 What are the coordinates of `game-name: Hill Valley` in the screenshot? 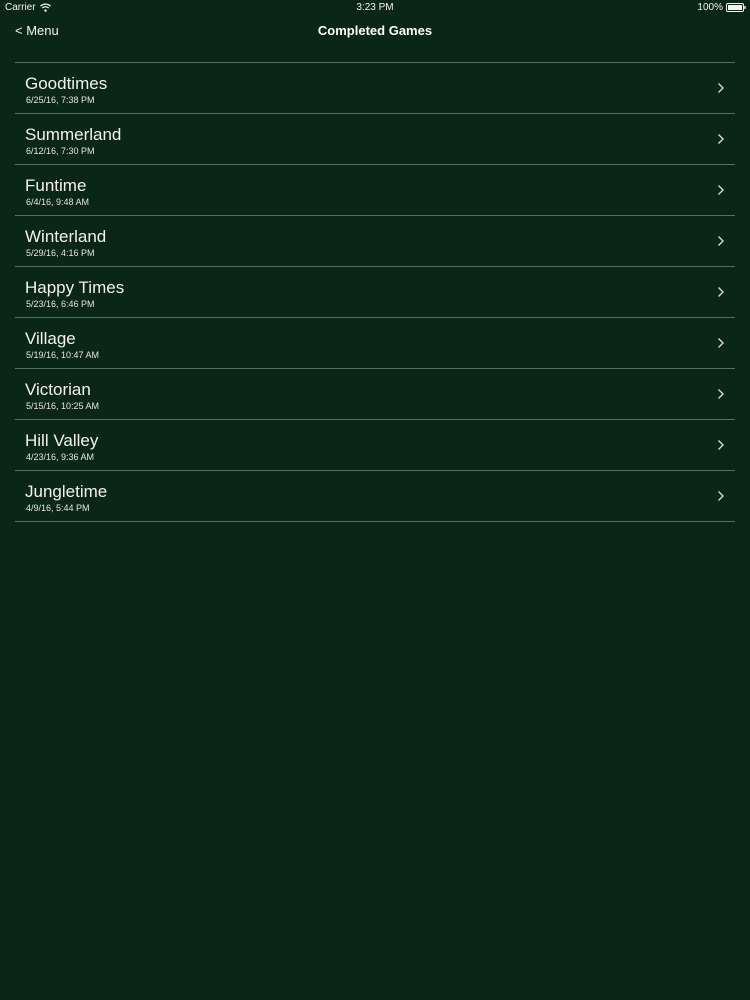 It's located at (62, 440).